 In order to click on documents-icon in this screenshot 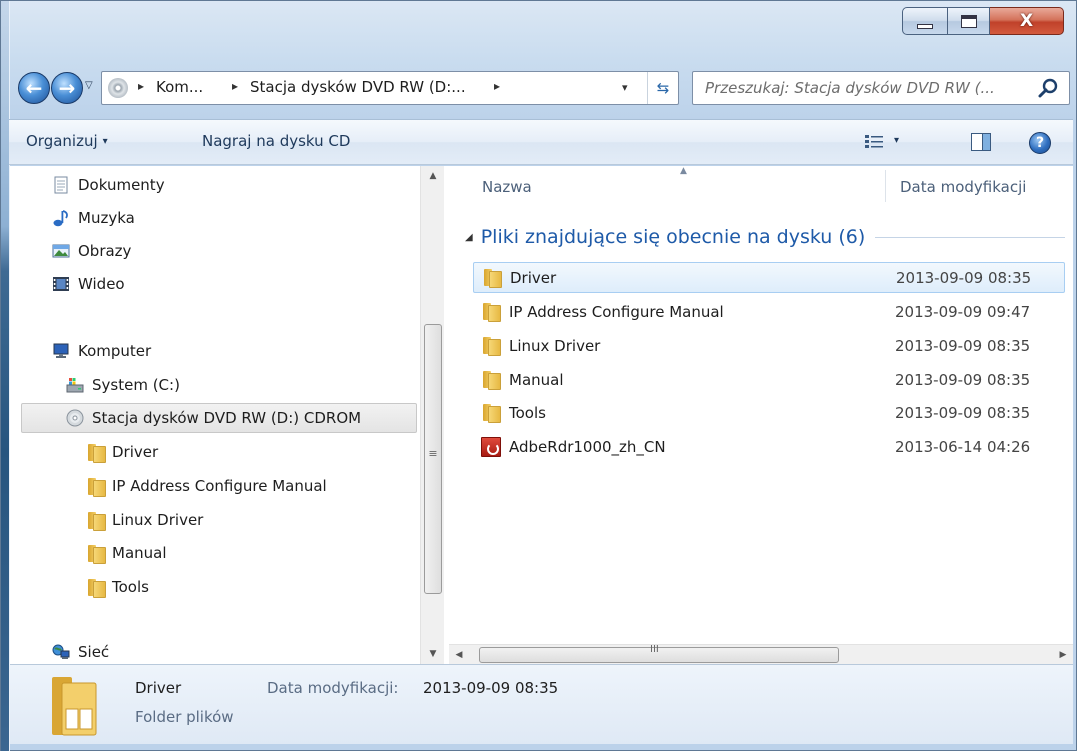, I will do `click(61, 185)`.